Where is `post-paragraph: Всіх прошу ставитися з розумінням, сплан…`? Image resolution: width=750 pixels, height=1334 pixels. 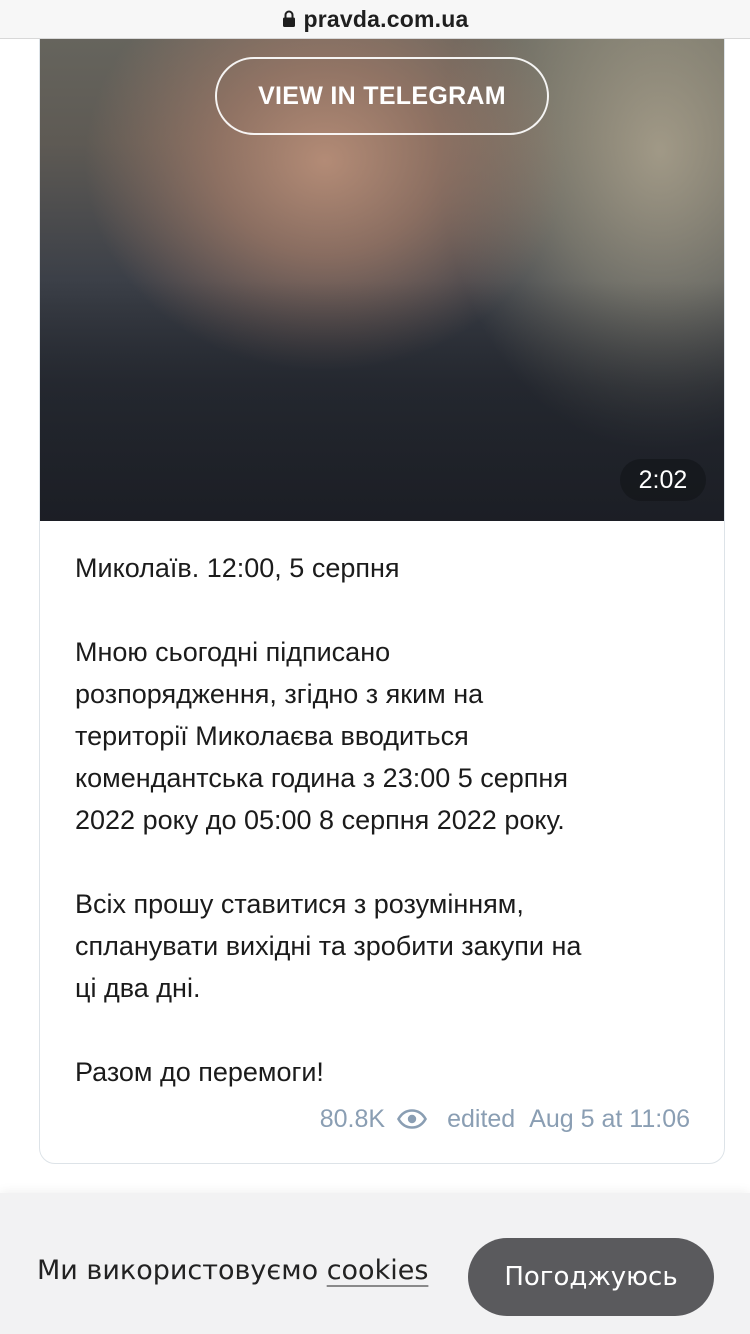
post-paragraph: Всіх прошу ставитися з розумінням, сплан… is located at coordinates (328, 946).